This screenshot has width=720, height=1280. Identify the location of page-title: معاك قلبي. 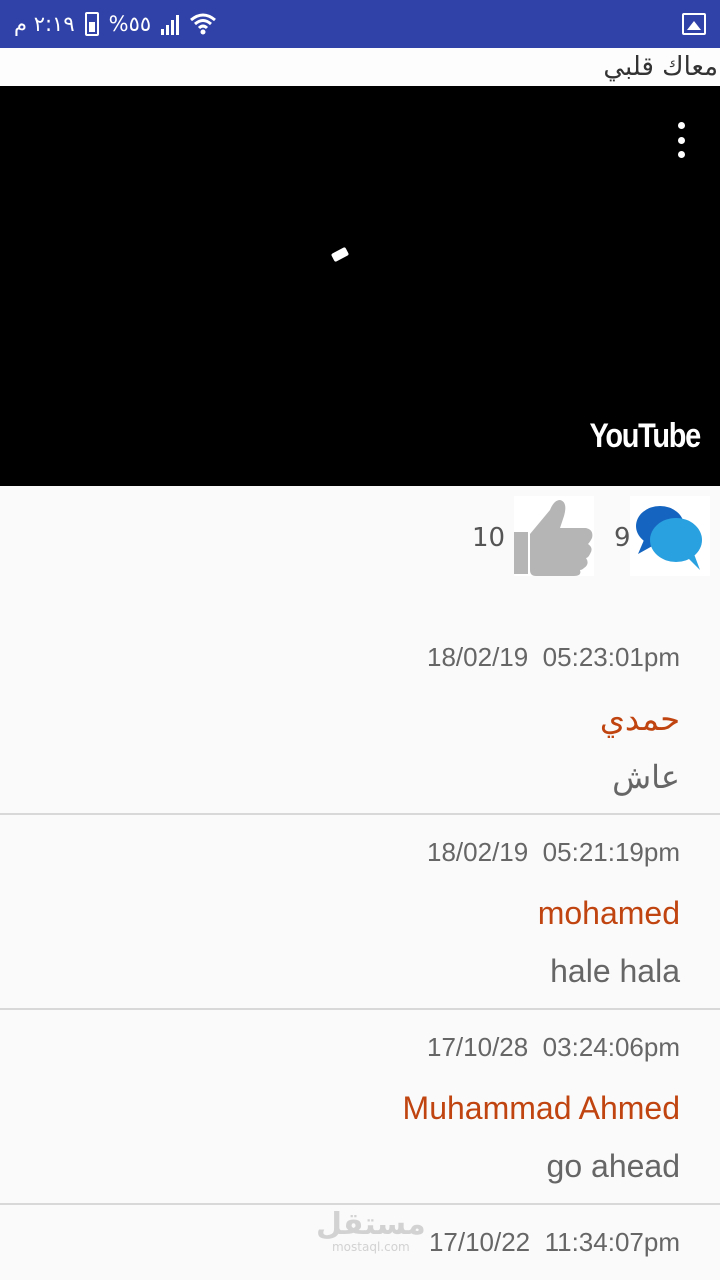
(660, 67).